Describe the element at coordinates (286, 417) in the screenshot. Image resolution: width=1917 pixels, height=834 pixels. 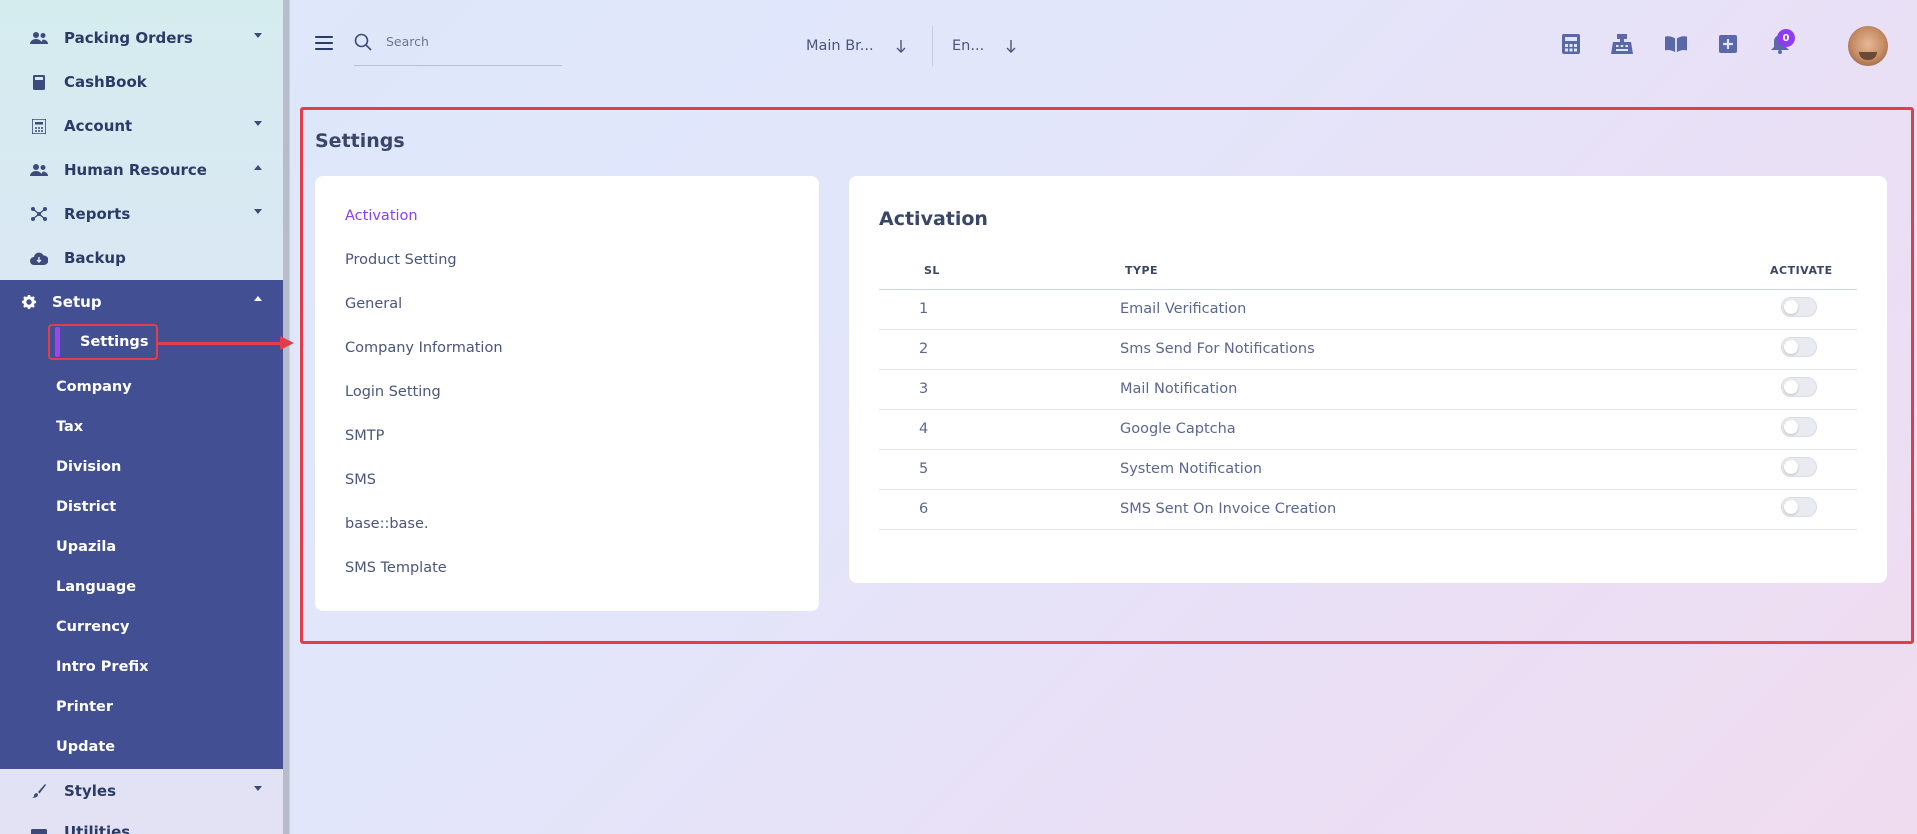
I see `sidebar-scrollbar` at that location.